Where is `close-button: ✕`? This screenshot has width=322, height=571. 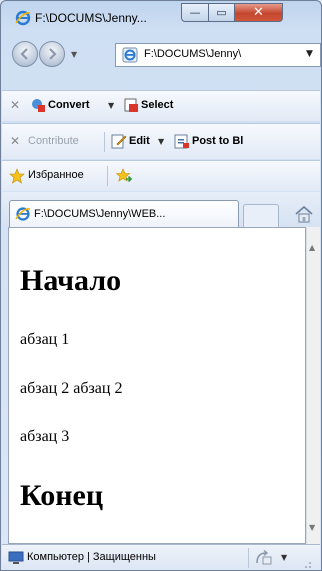 close-button: ✕ is located at coordinates (259, 12).